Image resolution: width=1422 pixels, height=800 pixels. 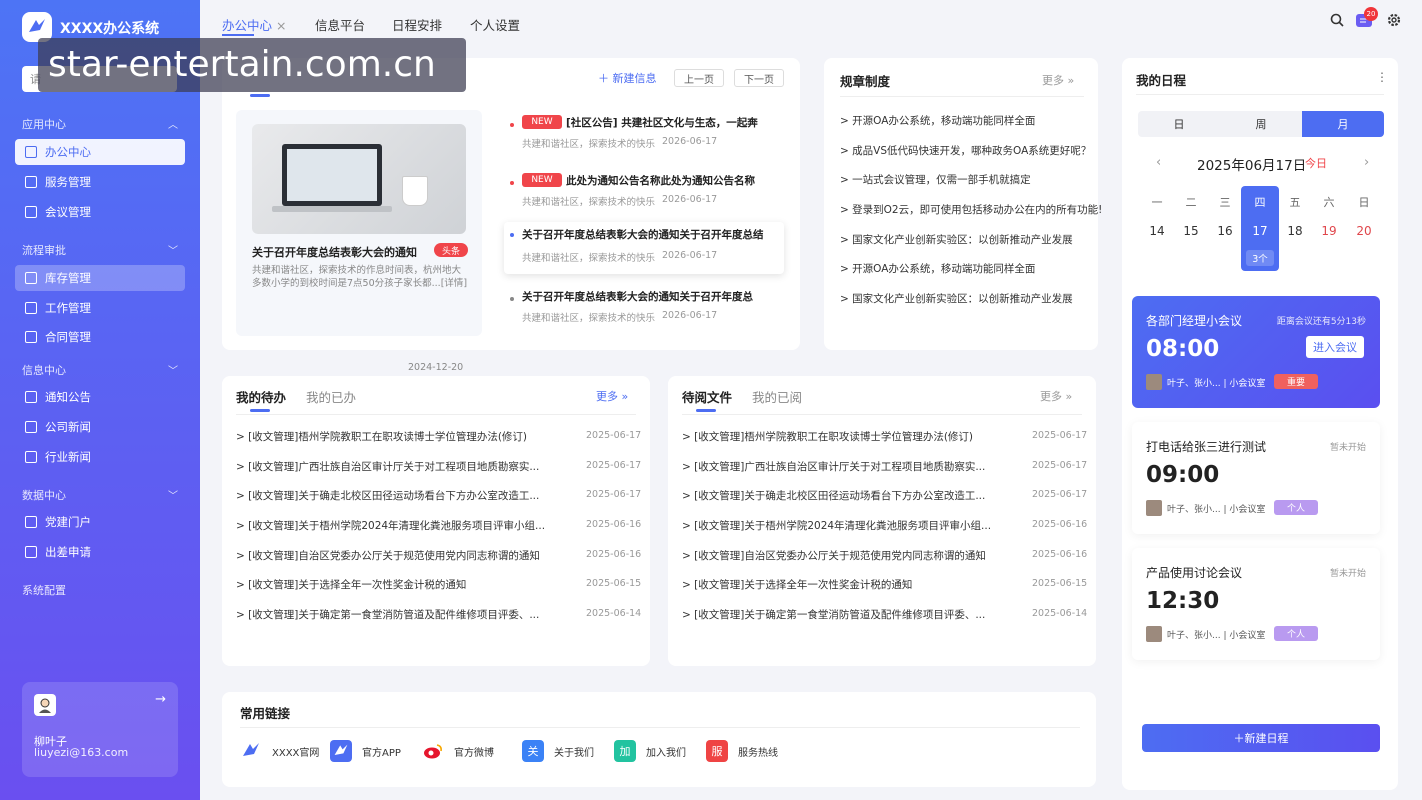 What do you see at coordinates (965, 150) in the screenshot?
I see `rule-item: > 成品VS低代码快速开发，哪种政务OA系统更好呢？` at bounding box center [965, 150].